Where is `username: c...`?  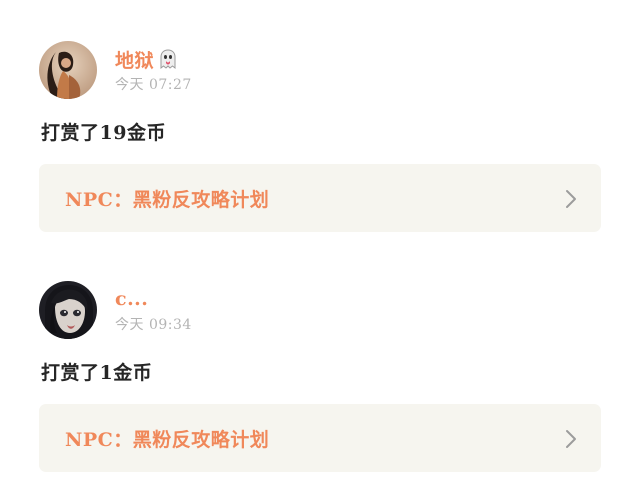
username: c... is located at coordinates (131, 299).